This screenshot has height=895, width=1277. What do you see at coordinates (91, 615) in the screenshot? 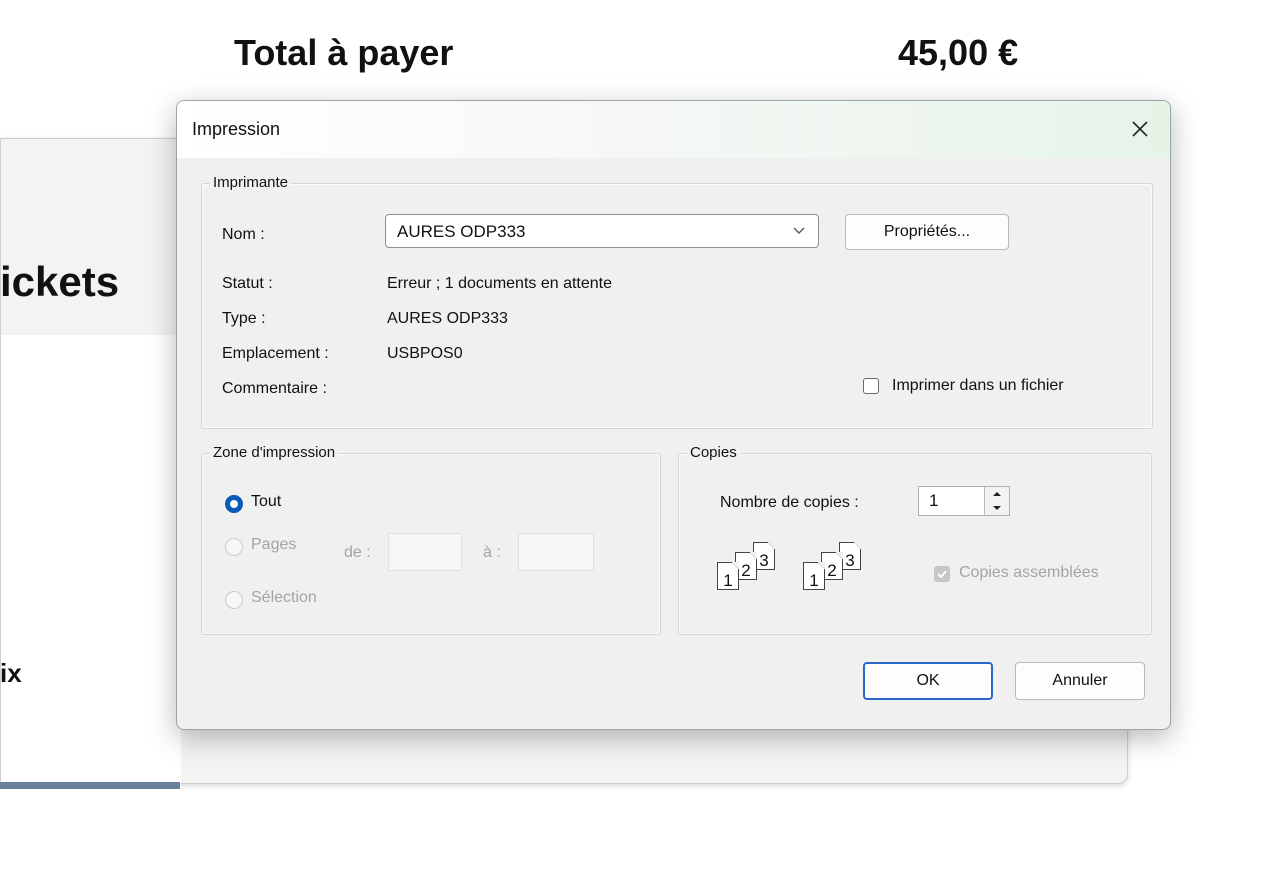
I see `background-panel-column` at bounding box center [91, 615].